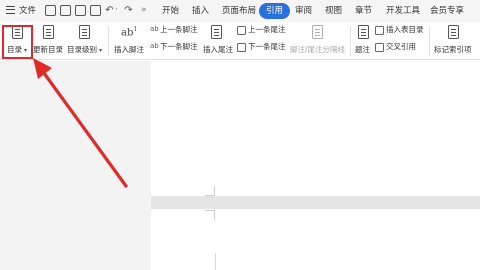 This screenshot has height=270, width=480. I want to click on print-icon, so click(80, 10).